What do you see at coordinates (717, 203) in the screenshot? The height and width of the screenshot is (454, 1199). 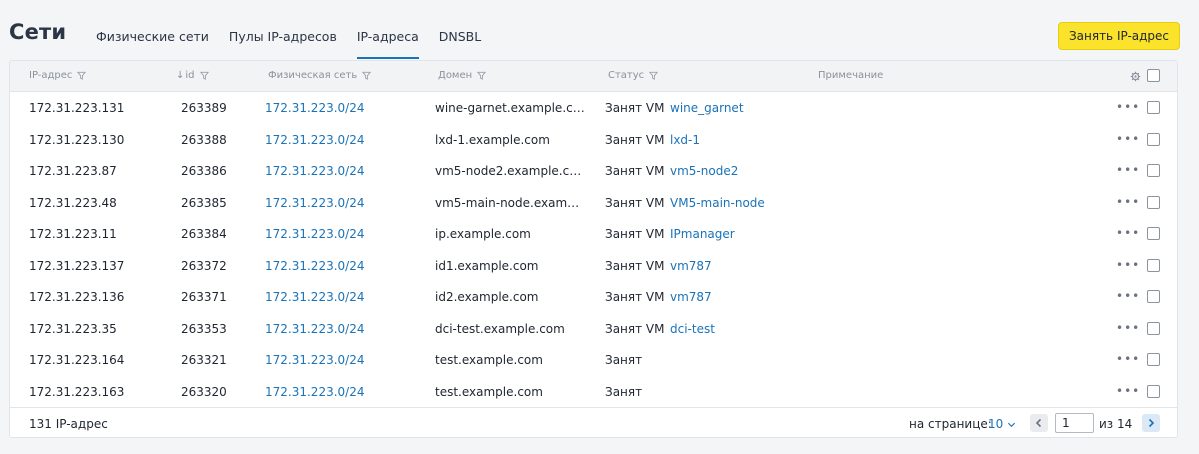 I see `vm-link: VM5-main-node` at bounding box center [717, 203].